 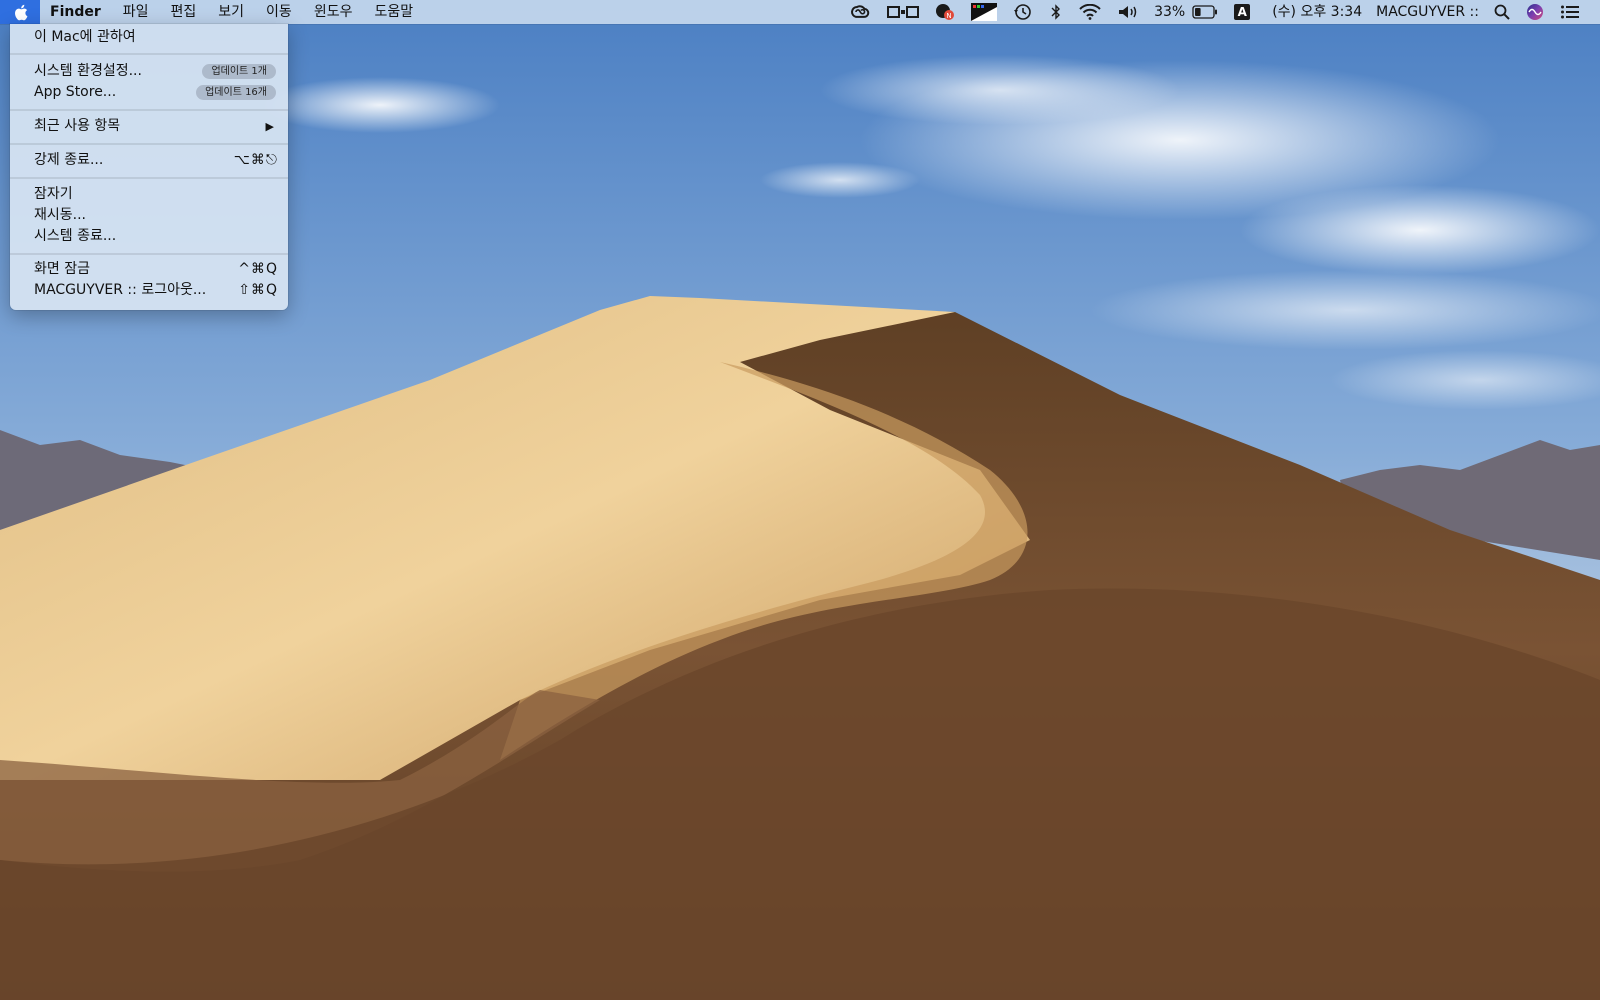 What do you see at coordinates (149, 92) in the screenshot?
I see `menu-item-app-store: App Store... 업데이트 16개` at bounding box center [149, 92].